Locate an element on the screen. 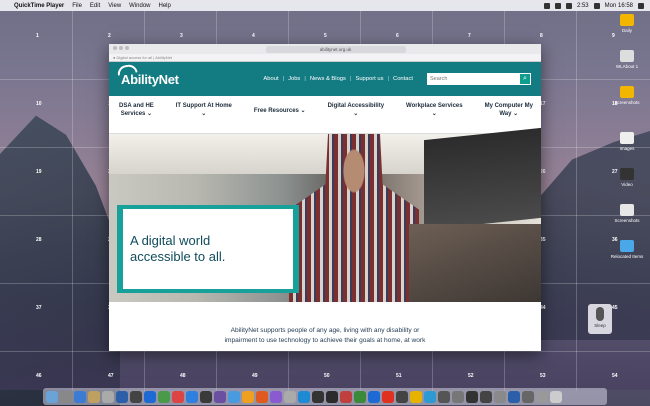 This screenshot has height=406, width=650. grid-number: 49 is located at coordinates (255, 376).